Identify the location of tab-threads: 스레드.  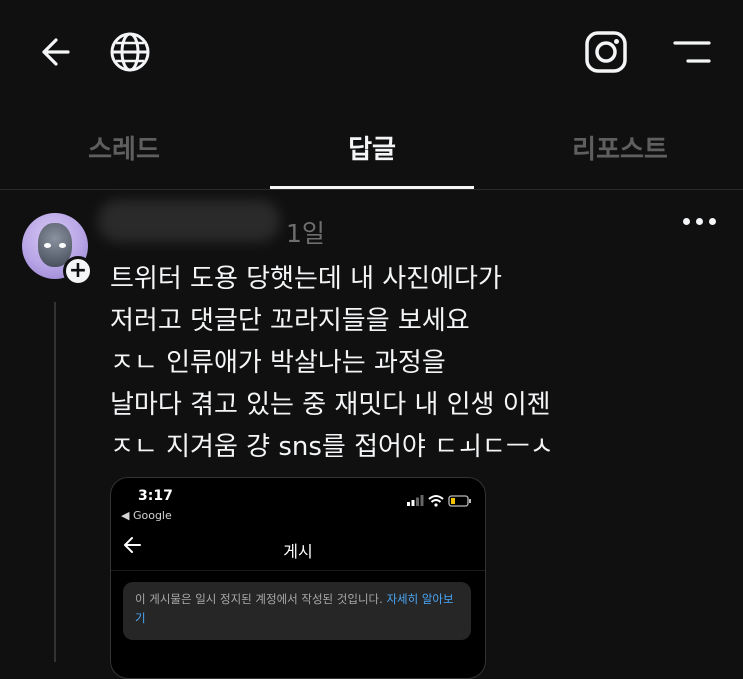
(124, 147).